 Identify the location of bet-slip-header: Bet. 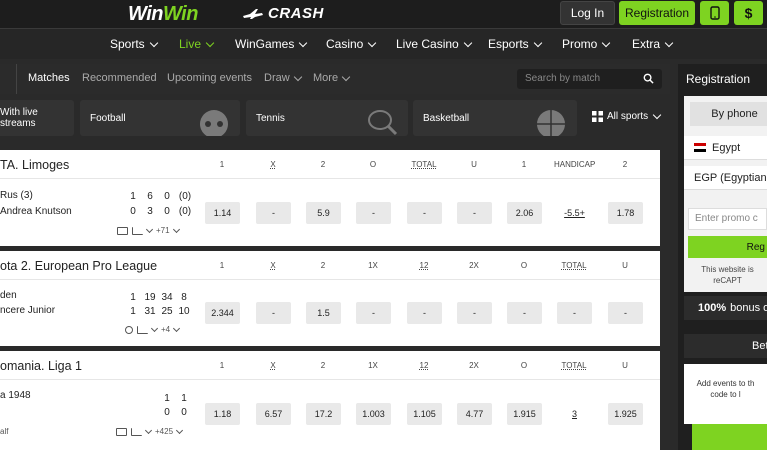
(725, 346).